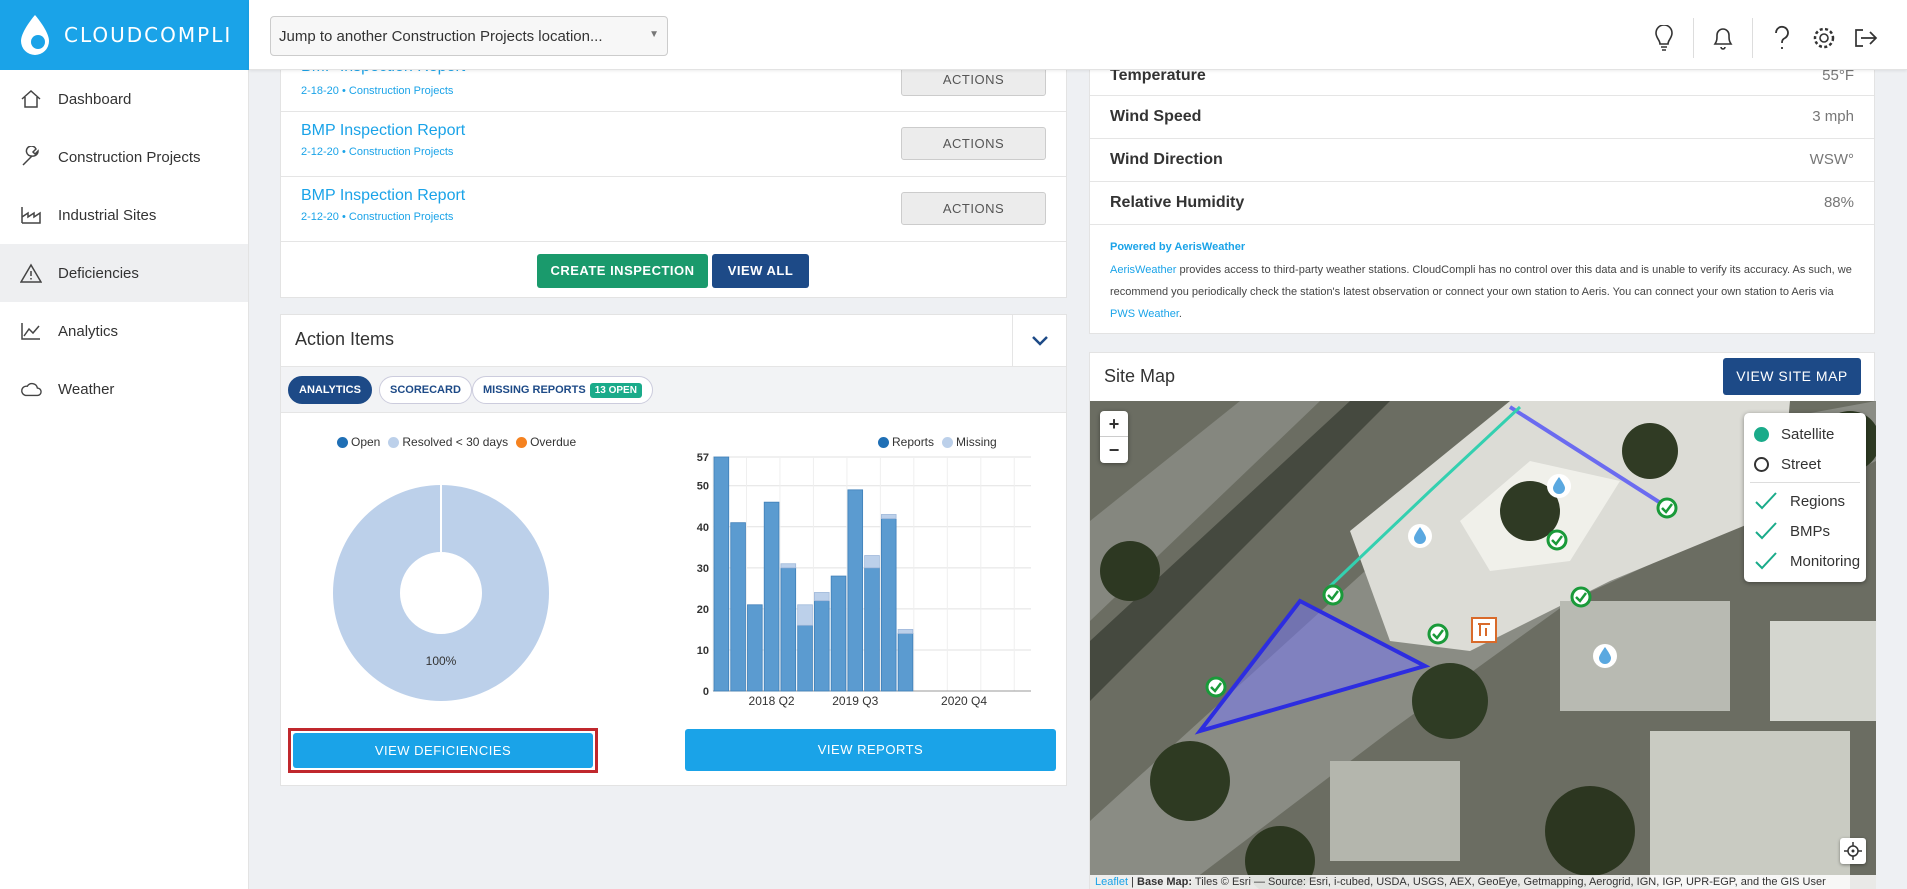 The image size is (1907, 889). I want to click on weather-label: Relative Humidity, so click(1177, 202).